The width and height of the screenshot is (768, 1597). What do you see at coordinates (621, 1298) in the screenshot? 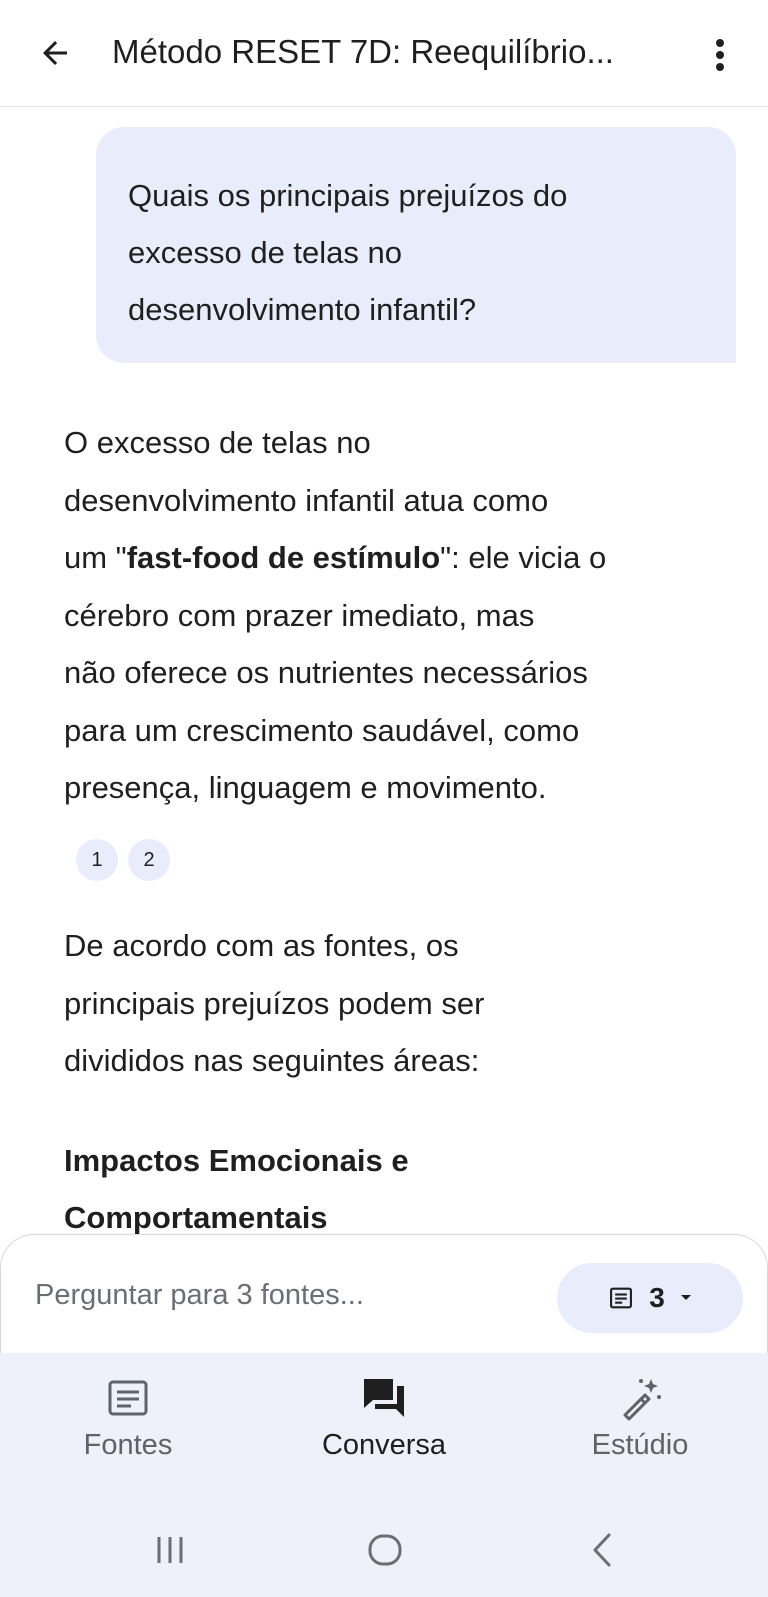
I see `document-icon` at bounding box center [621, 1298].